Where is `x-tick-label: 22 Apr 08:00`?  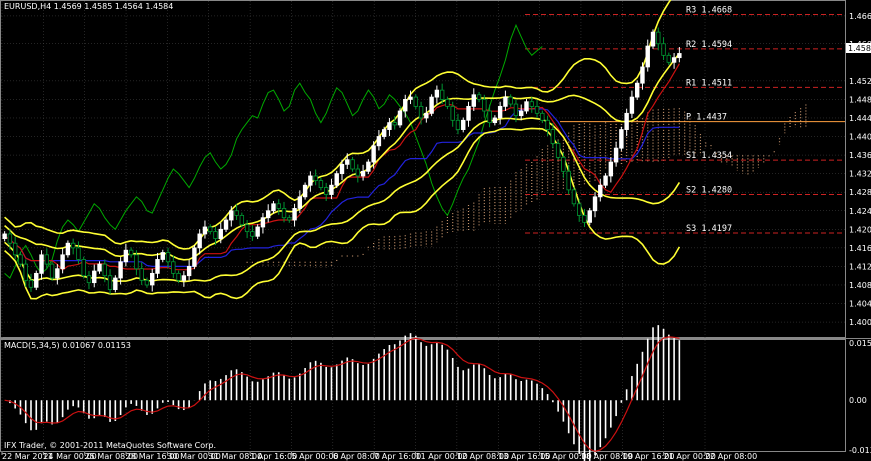
x-tick-label: 22 Apr 08:00 is located at coordinates (731, 456).